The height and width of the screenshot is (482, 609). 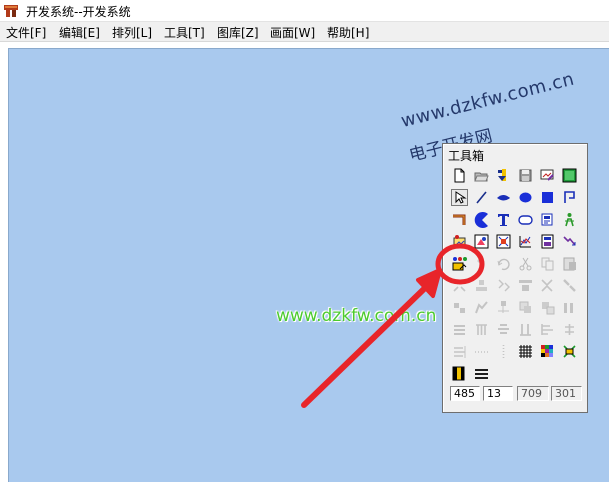 I want to click on green-panel-icon, so click(x=569, y=175).